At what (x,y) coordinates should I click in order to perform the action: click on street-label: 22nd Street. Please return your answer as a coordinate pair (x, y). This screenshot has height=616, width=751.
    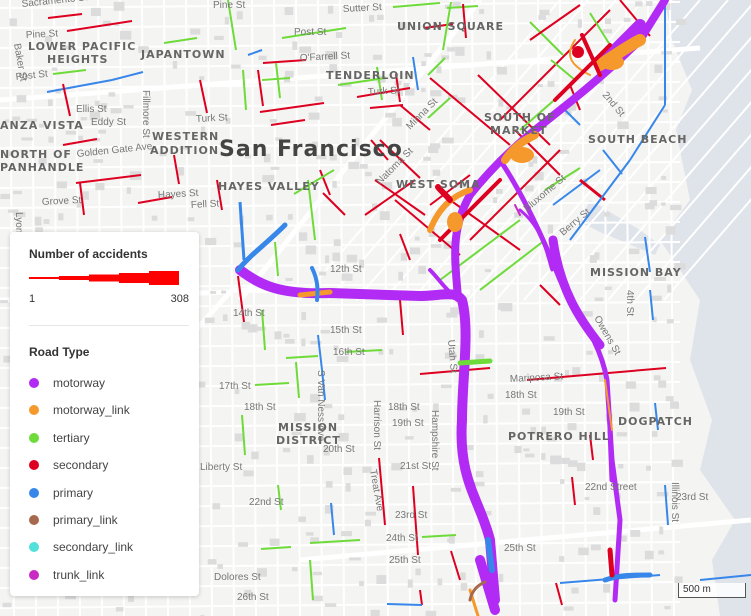
    Looking at the image, I should click on (611, 487).